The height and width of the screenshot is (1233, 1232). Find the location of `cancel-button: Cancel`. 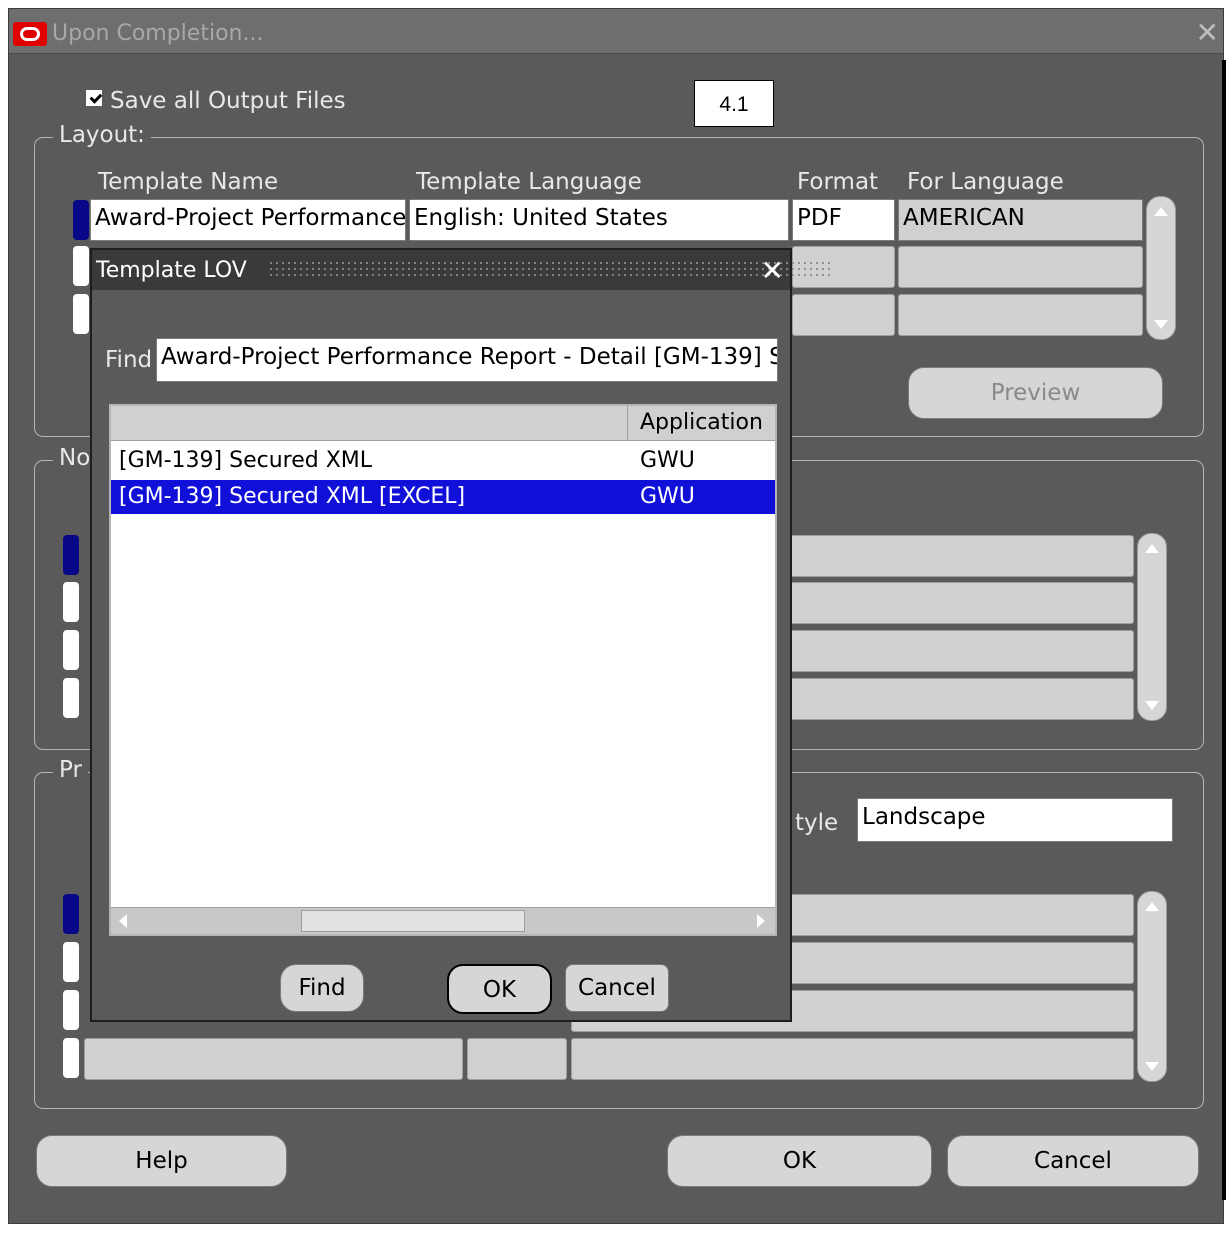

cancel-button: Cancel is located at coordinates (1073, 1161).